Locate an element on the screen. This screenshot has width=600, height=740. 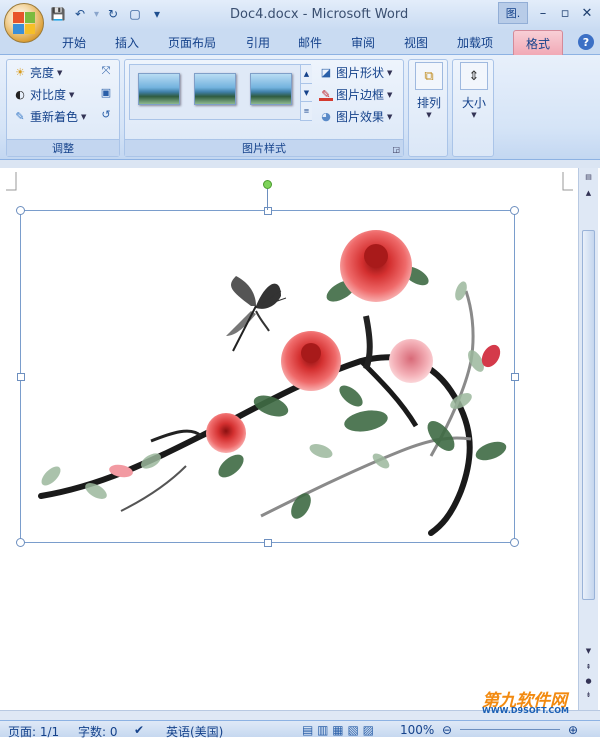
undo-icon: ↶ is located at coordinates (80, 14).